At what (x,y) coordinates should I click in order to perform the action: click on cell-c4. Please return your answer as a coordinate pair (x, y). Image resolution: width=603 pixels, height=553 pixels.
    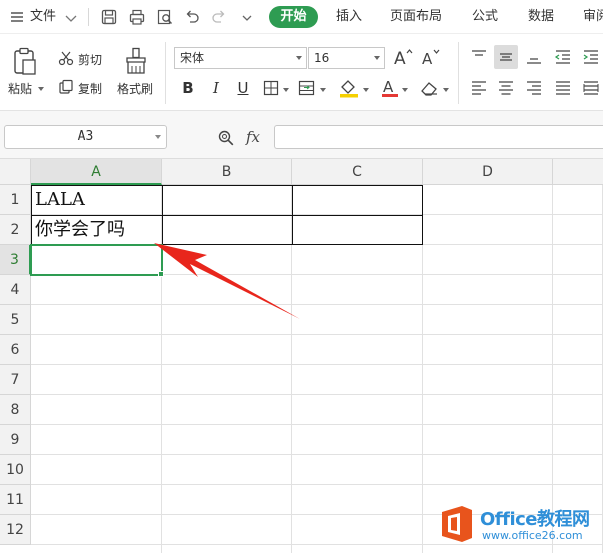
    Looking at the image, I should click on (357, 290).